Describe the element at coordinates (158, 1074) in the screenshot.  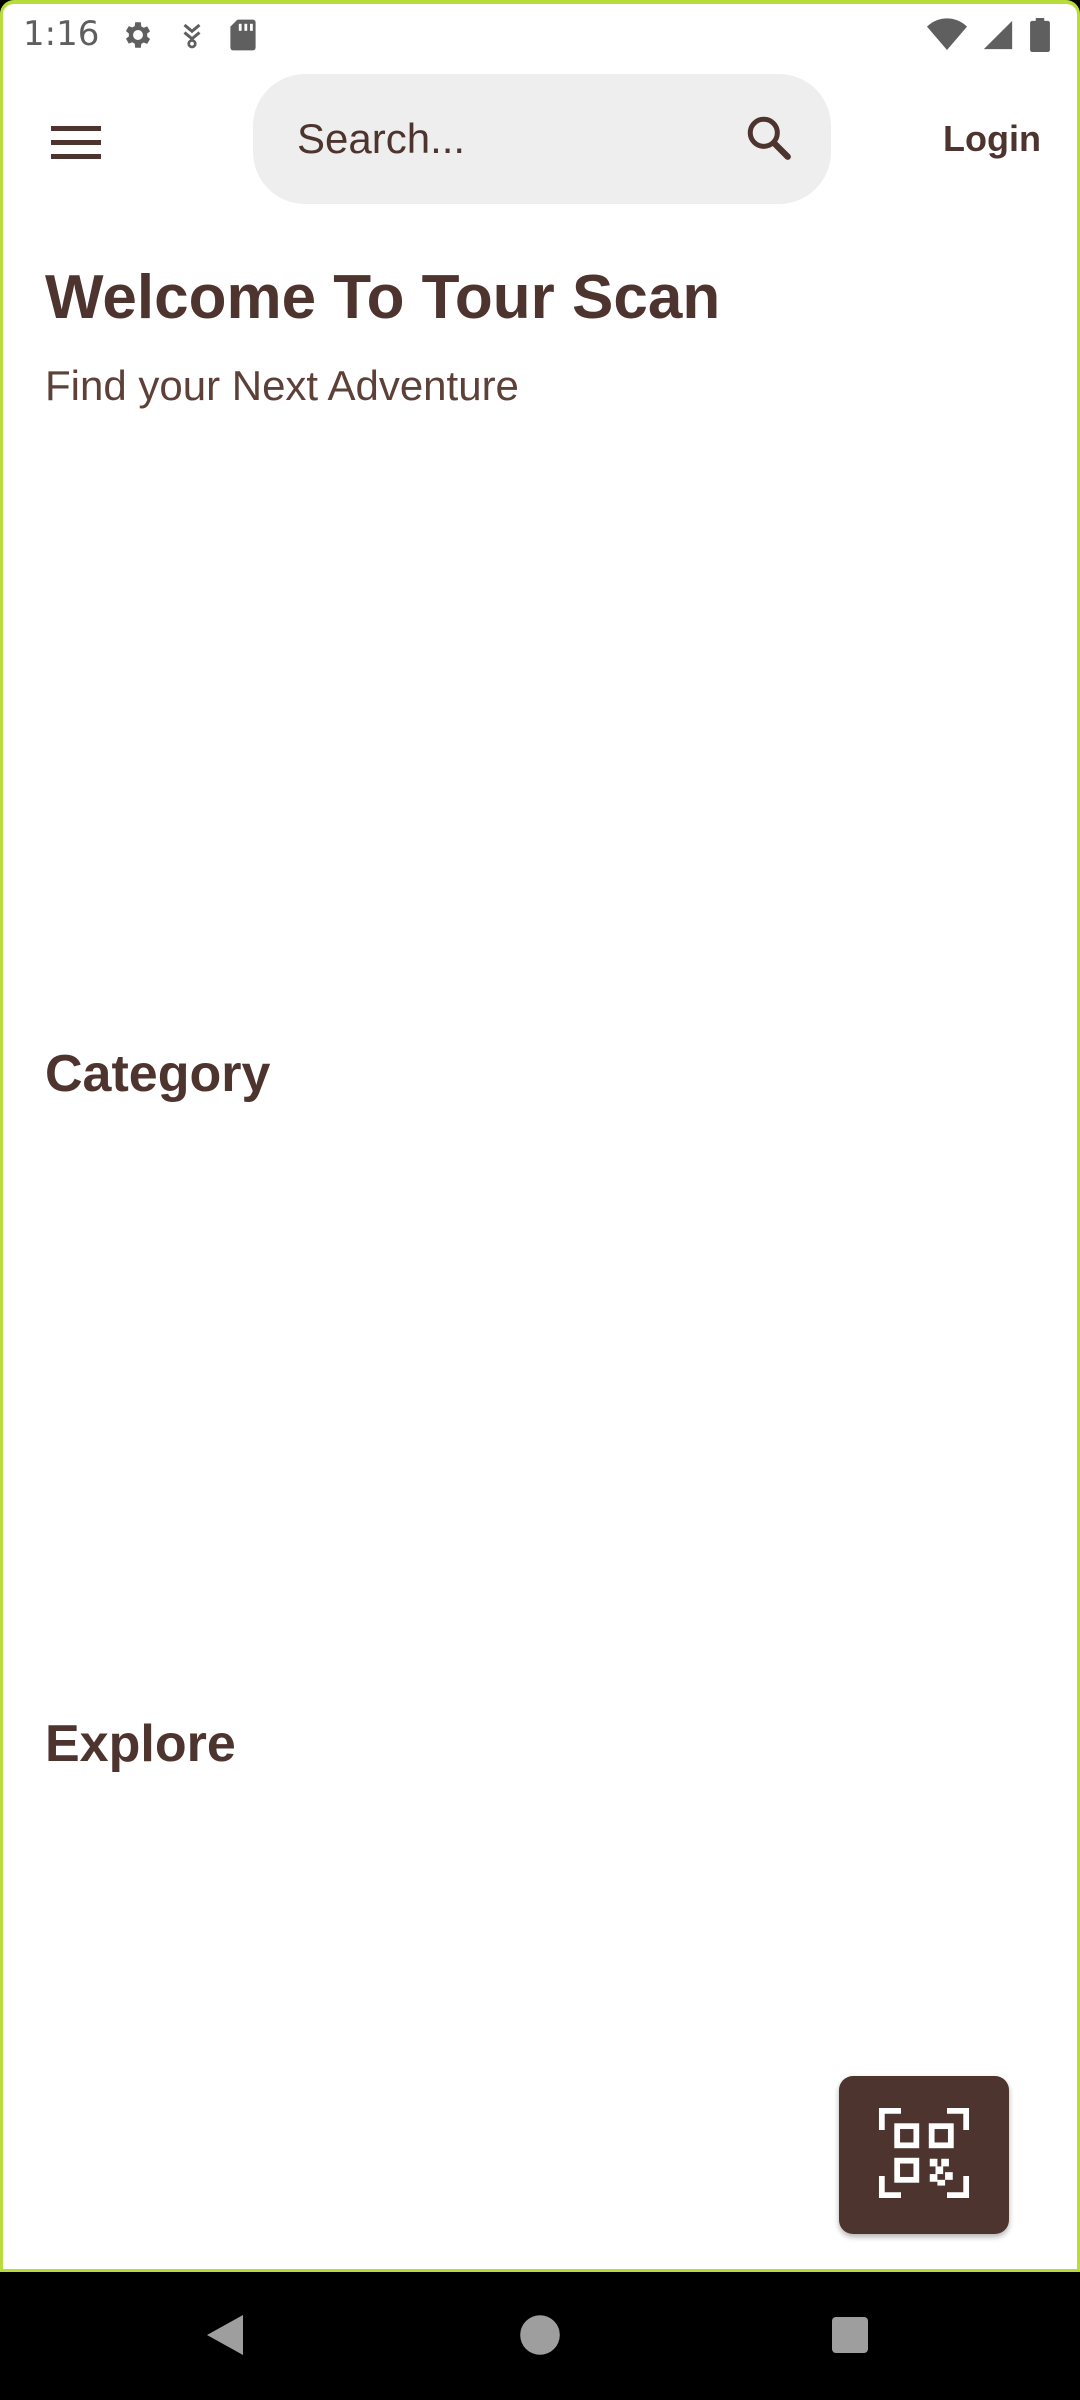
I see `category-heading: Category` at that location.